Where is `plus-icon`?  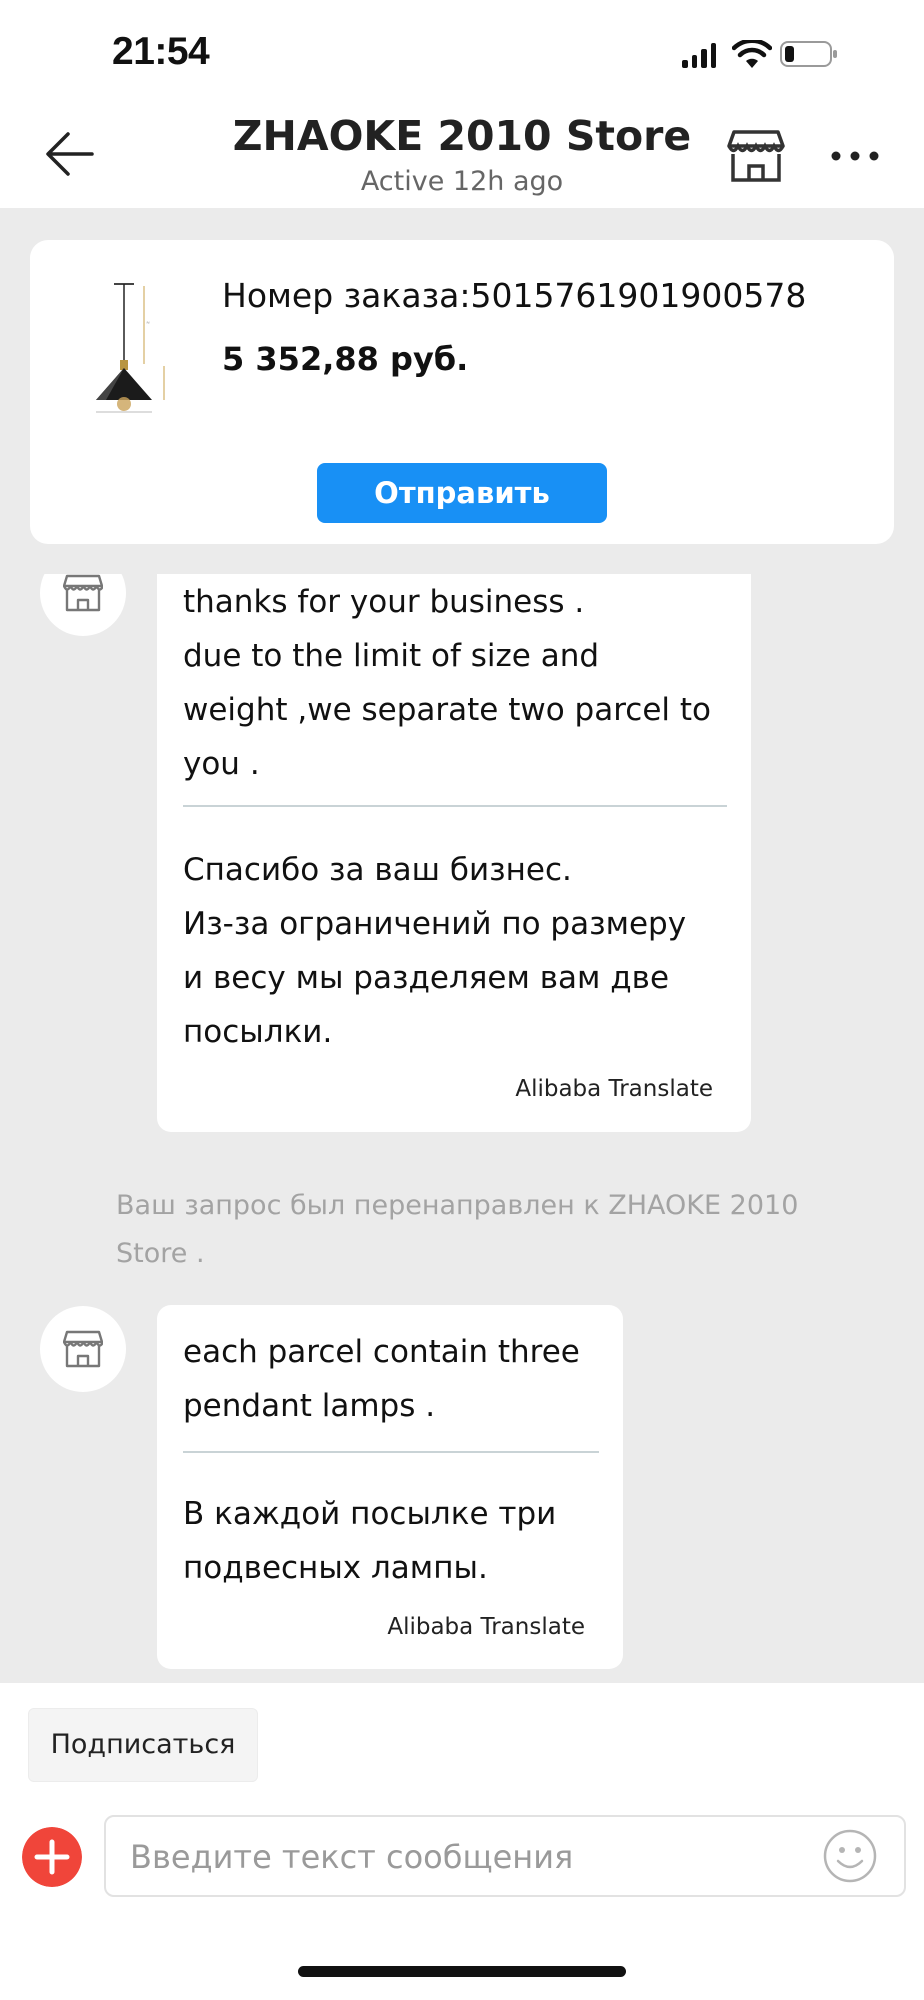
plus-icon is located at coordinates (52, 1857).